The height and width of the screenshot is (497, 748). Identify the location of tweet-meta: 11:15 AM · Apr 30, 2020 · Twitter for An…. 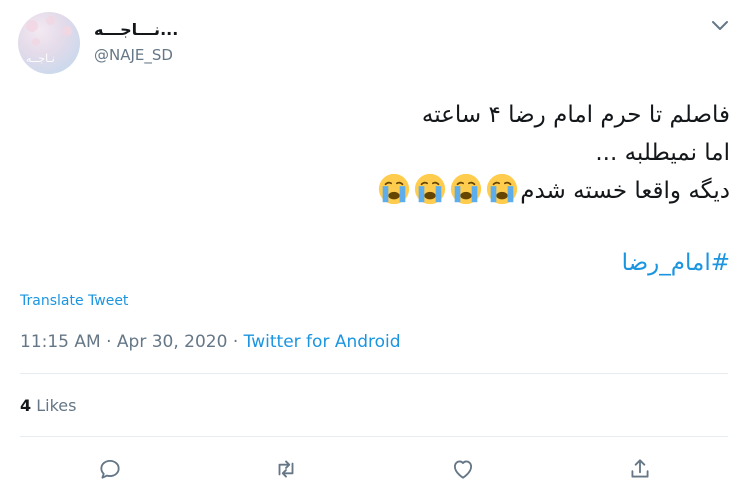
(210, 342).